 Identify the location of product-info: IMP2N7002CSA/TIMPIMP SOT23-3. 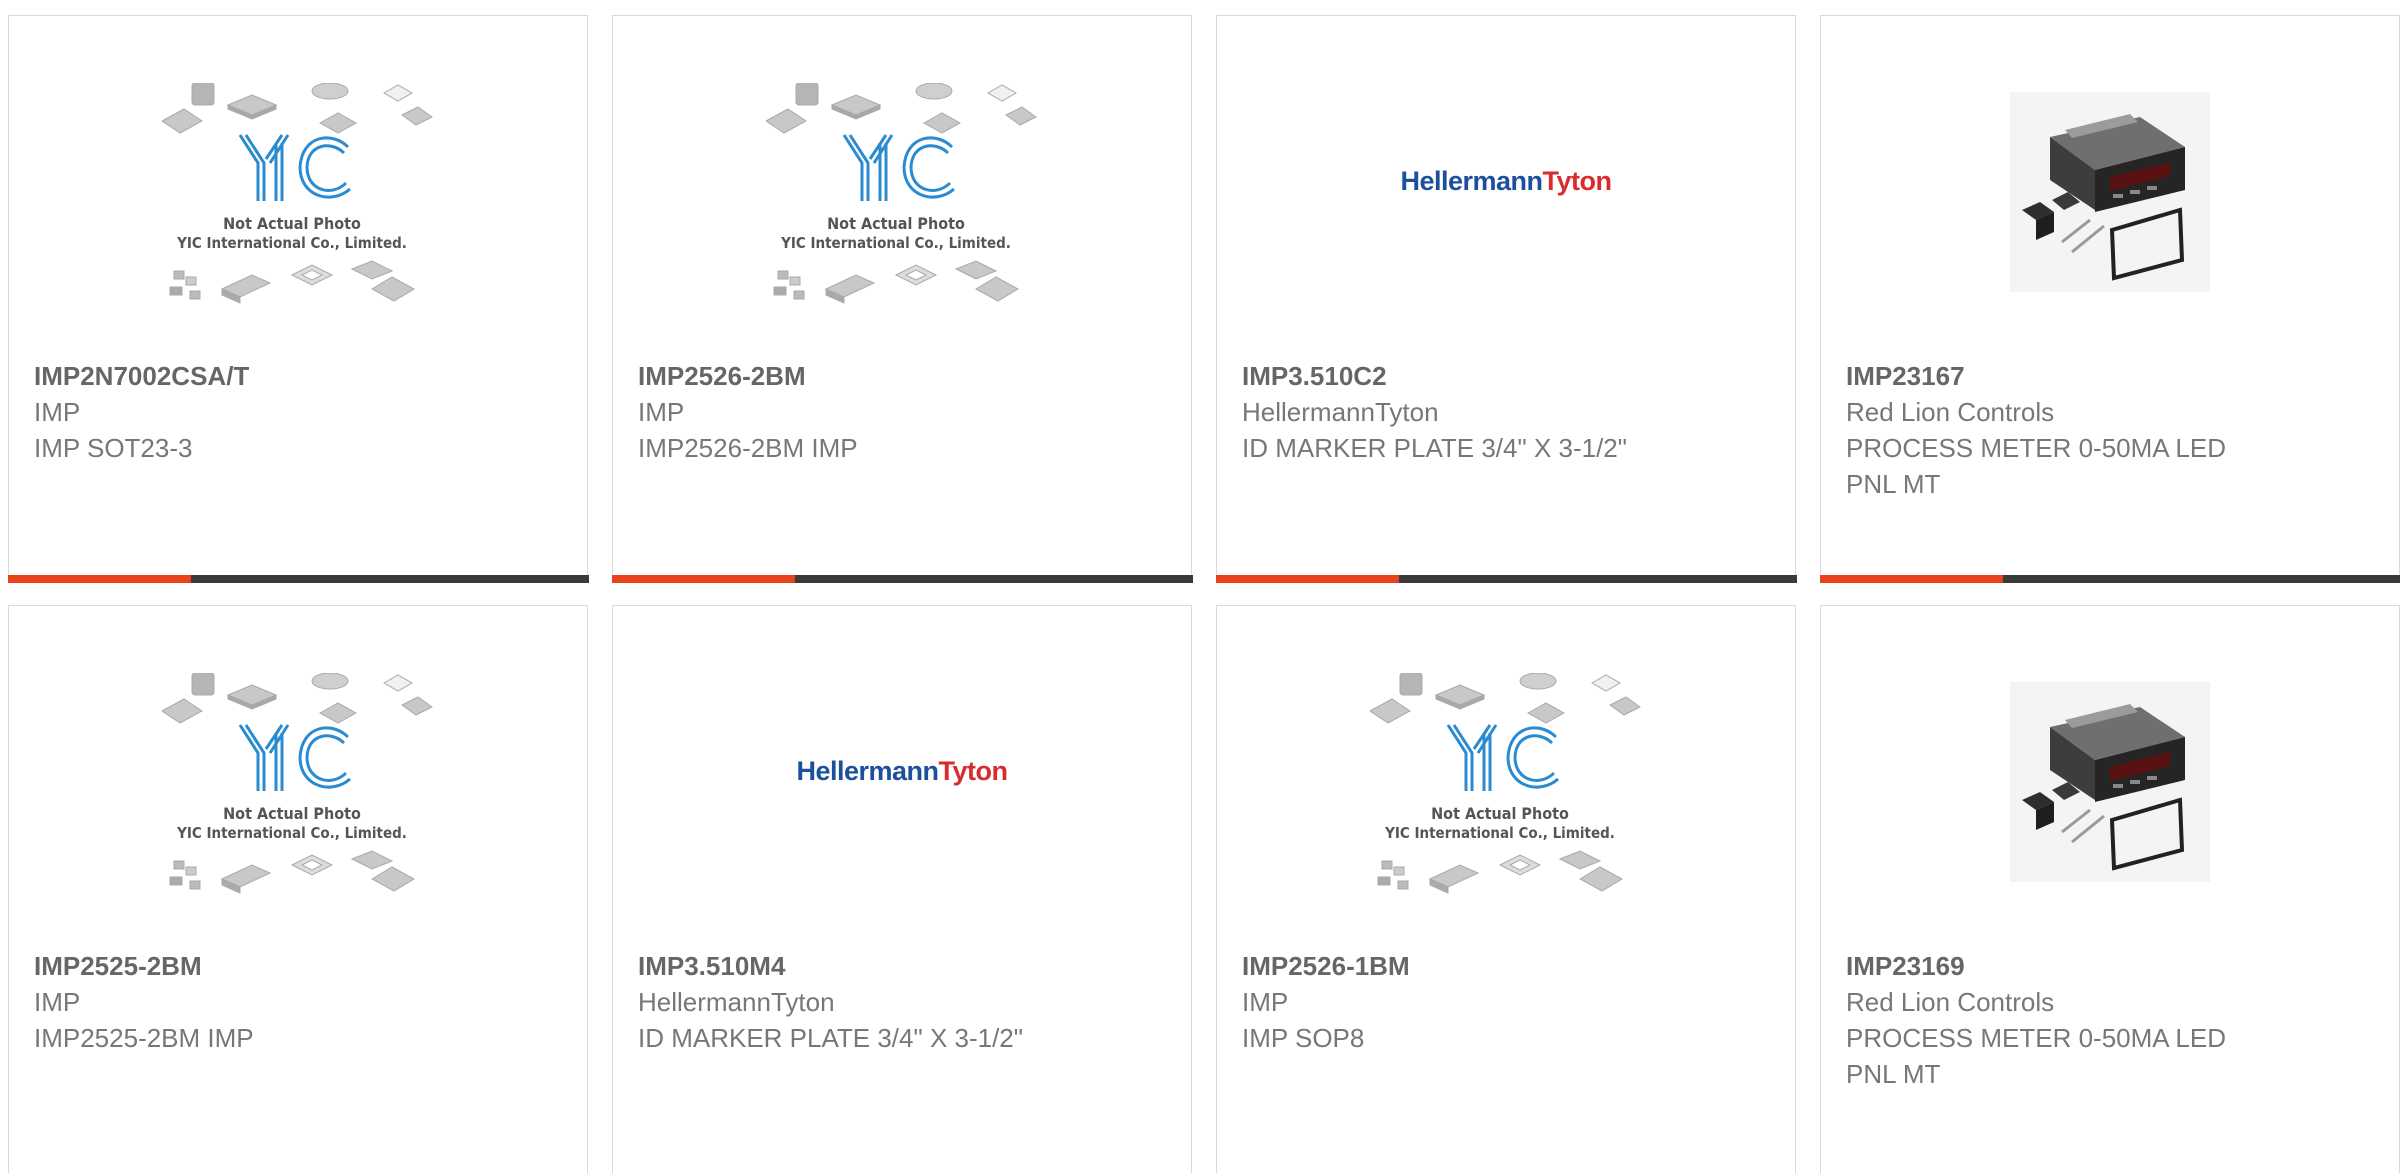
(298, 412).